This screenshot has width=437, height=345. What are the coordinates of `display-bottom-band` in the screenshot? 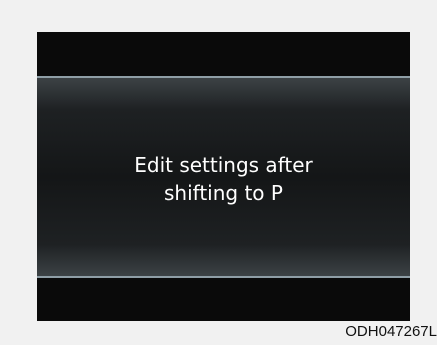 It's located at (223, 299).